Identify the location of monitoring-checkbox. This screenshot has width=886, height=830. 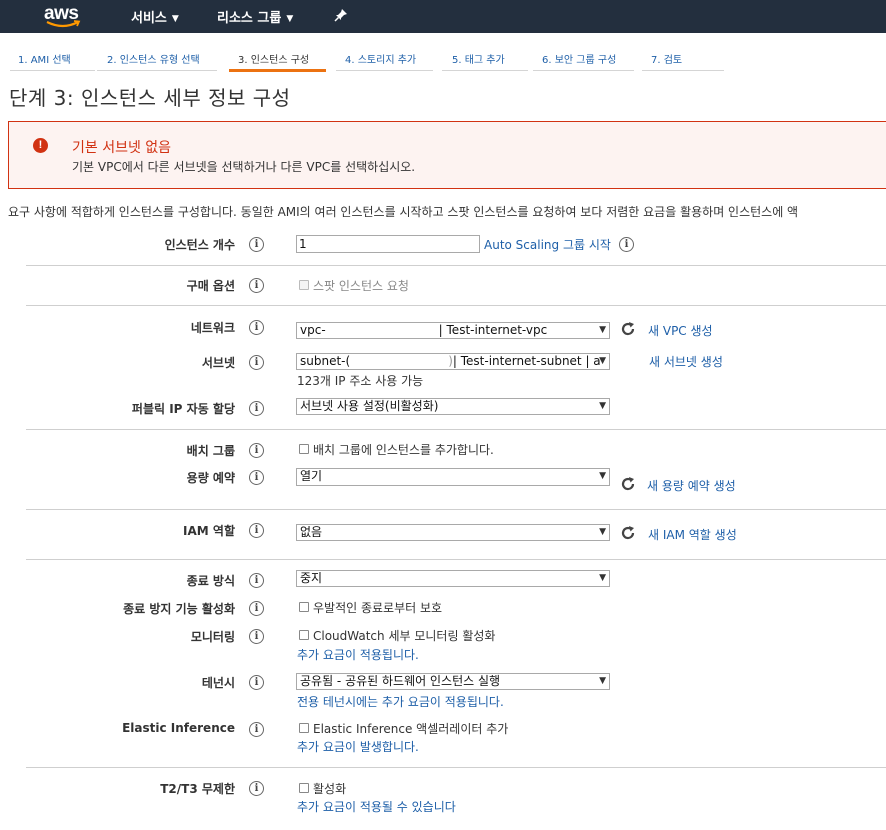
(304, 635).